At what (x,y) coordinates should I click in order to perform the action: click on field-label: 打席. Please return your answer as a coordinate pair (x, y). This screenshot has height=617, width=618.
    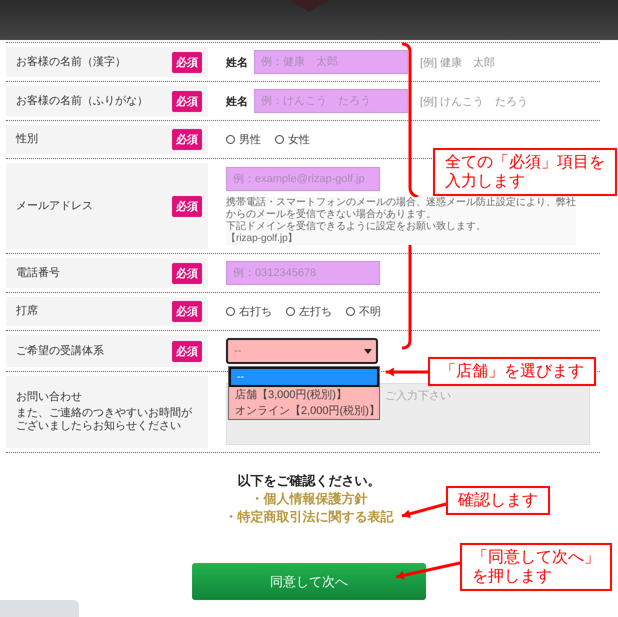
    Looking at the image, I should click on (27, 311).